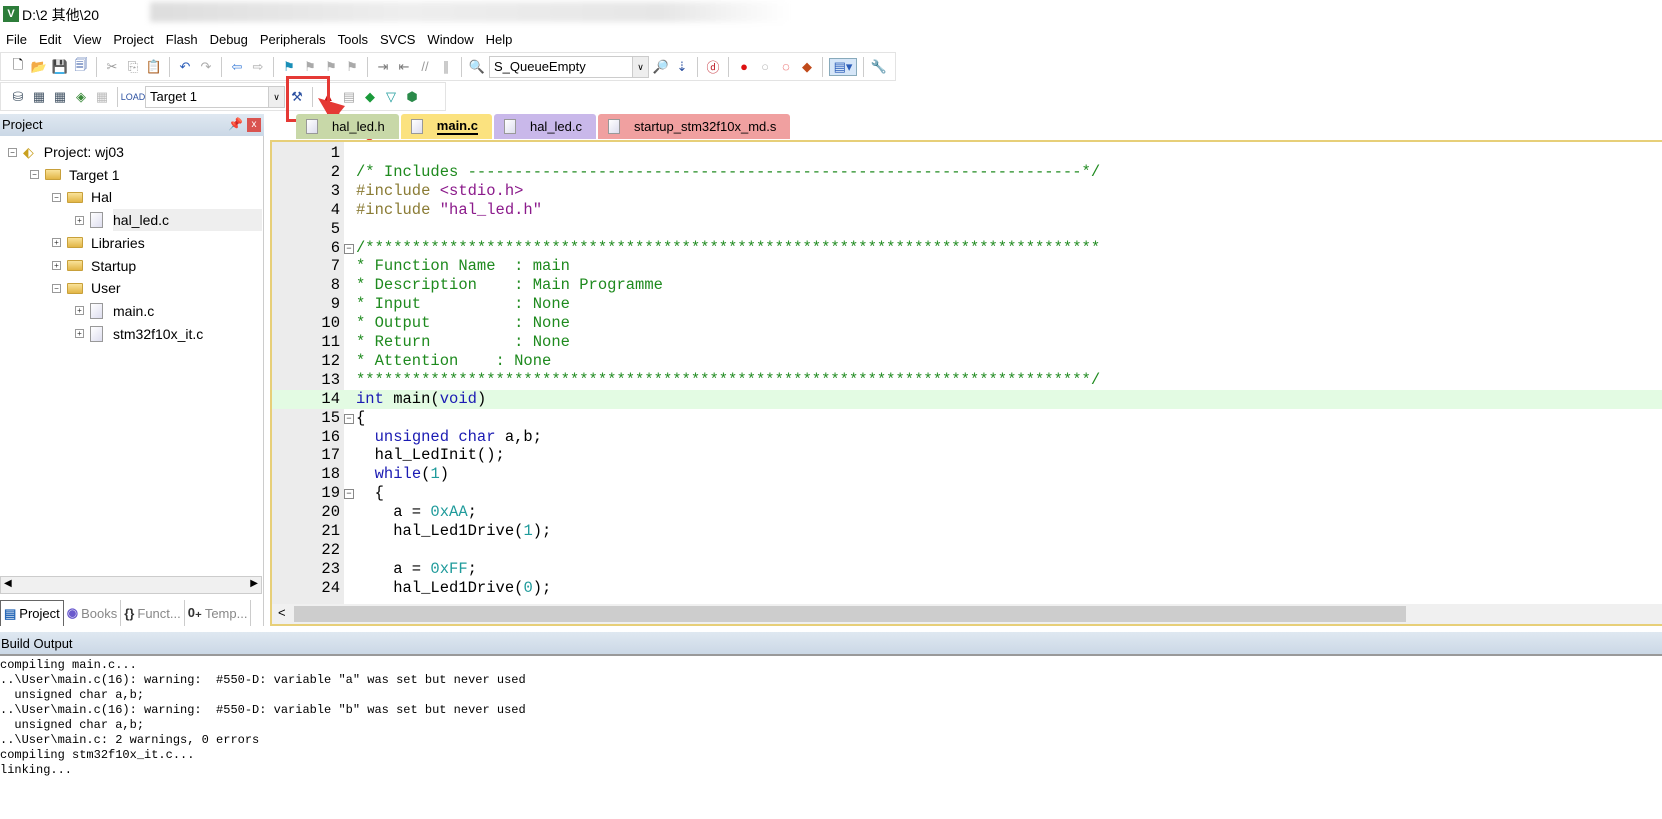 The image size is (1662, 819). I want to click on panel-tab-books: ◉ Books, so click(93, 613).